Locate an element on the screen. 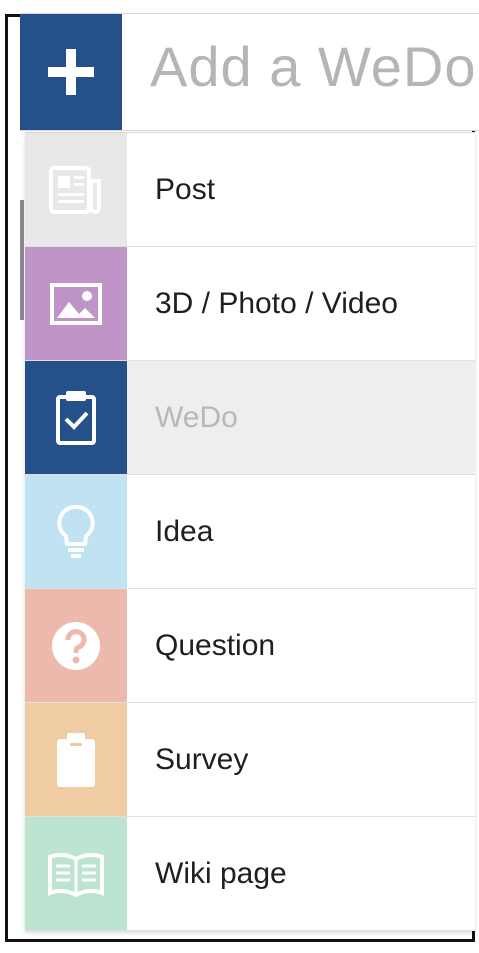 The height and width of the screenshot is (953, 479). plus-icon is located at coordinates (71, 72).